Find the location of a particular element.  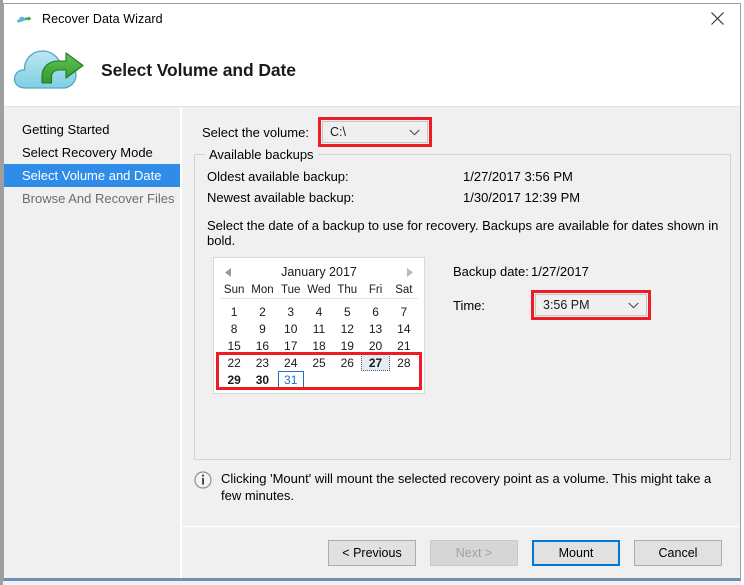

calendar-day-cell: 22 is located at coordinates (234, 362).